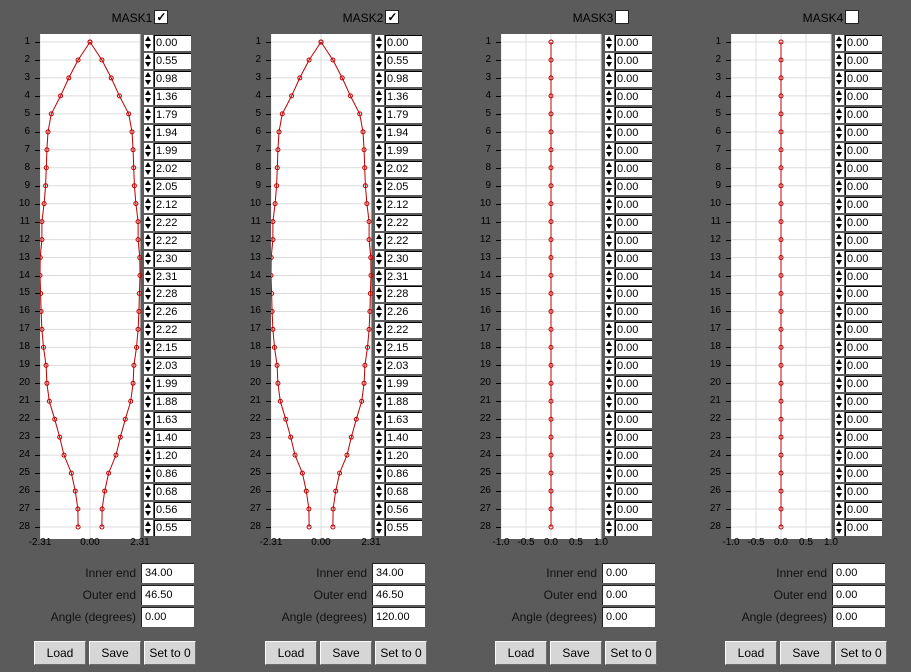 The width and height of the screenshot is (911, 672). Describe the element at coordinates (403, 186) in the screenshot. I see `value-field: 2.05` at that location.